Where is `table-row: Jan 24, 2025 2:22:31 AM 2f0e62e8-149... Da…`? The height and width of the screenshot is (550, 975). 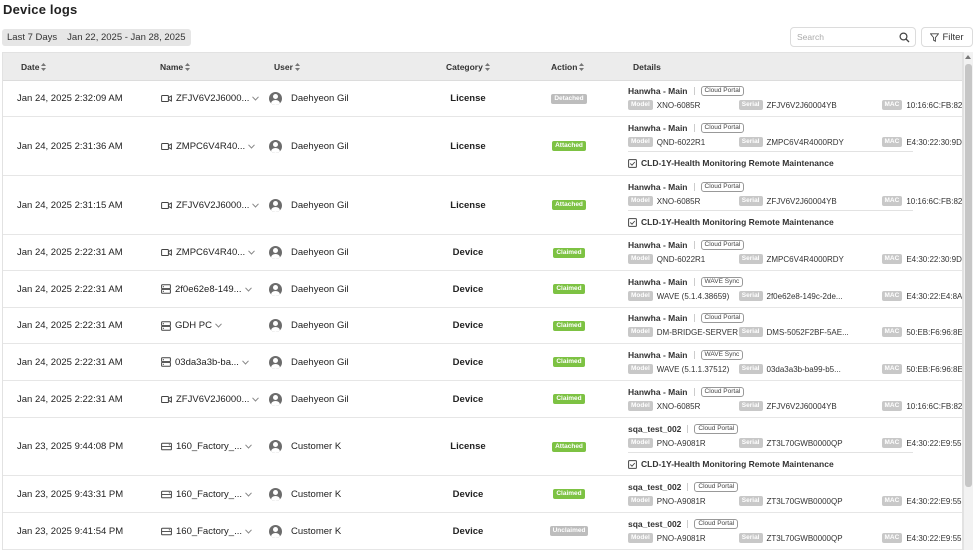
table-row: Jan 24, 2025 2:22:31 AM 2f0e62e8-149... Da… is located at coordinates (482, 289).